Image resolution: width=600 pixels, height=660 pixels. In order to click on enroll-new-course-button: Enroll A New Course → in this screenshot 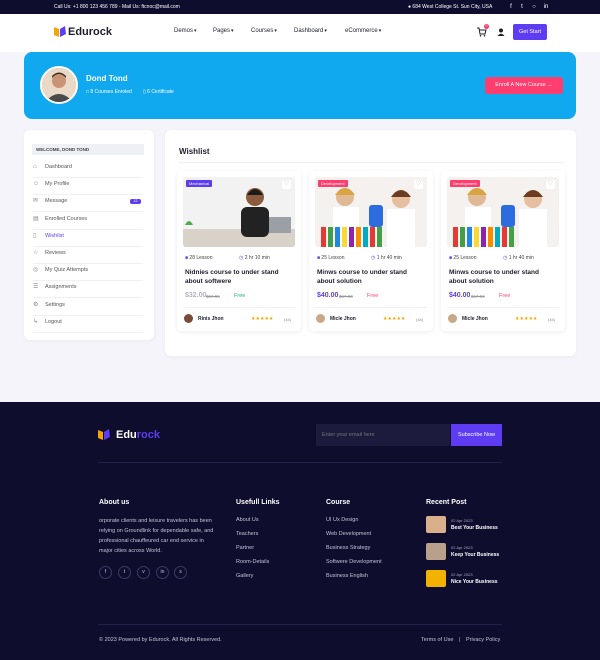, I will do `click(524, 85)`.